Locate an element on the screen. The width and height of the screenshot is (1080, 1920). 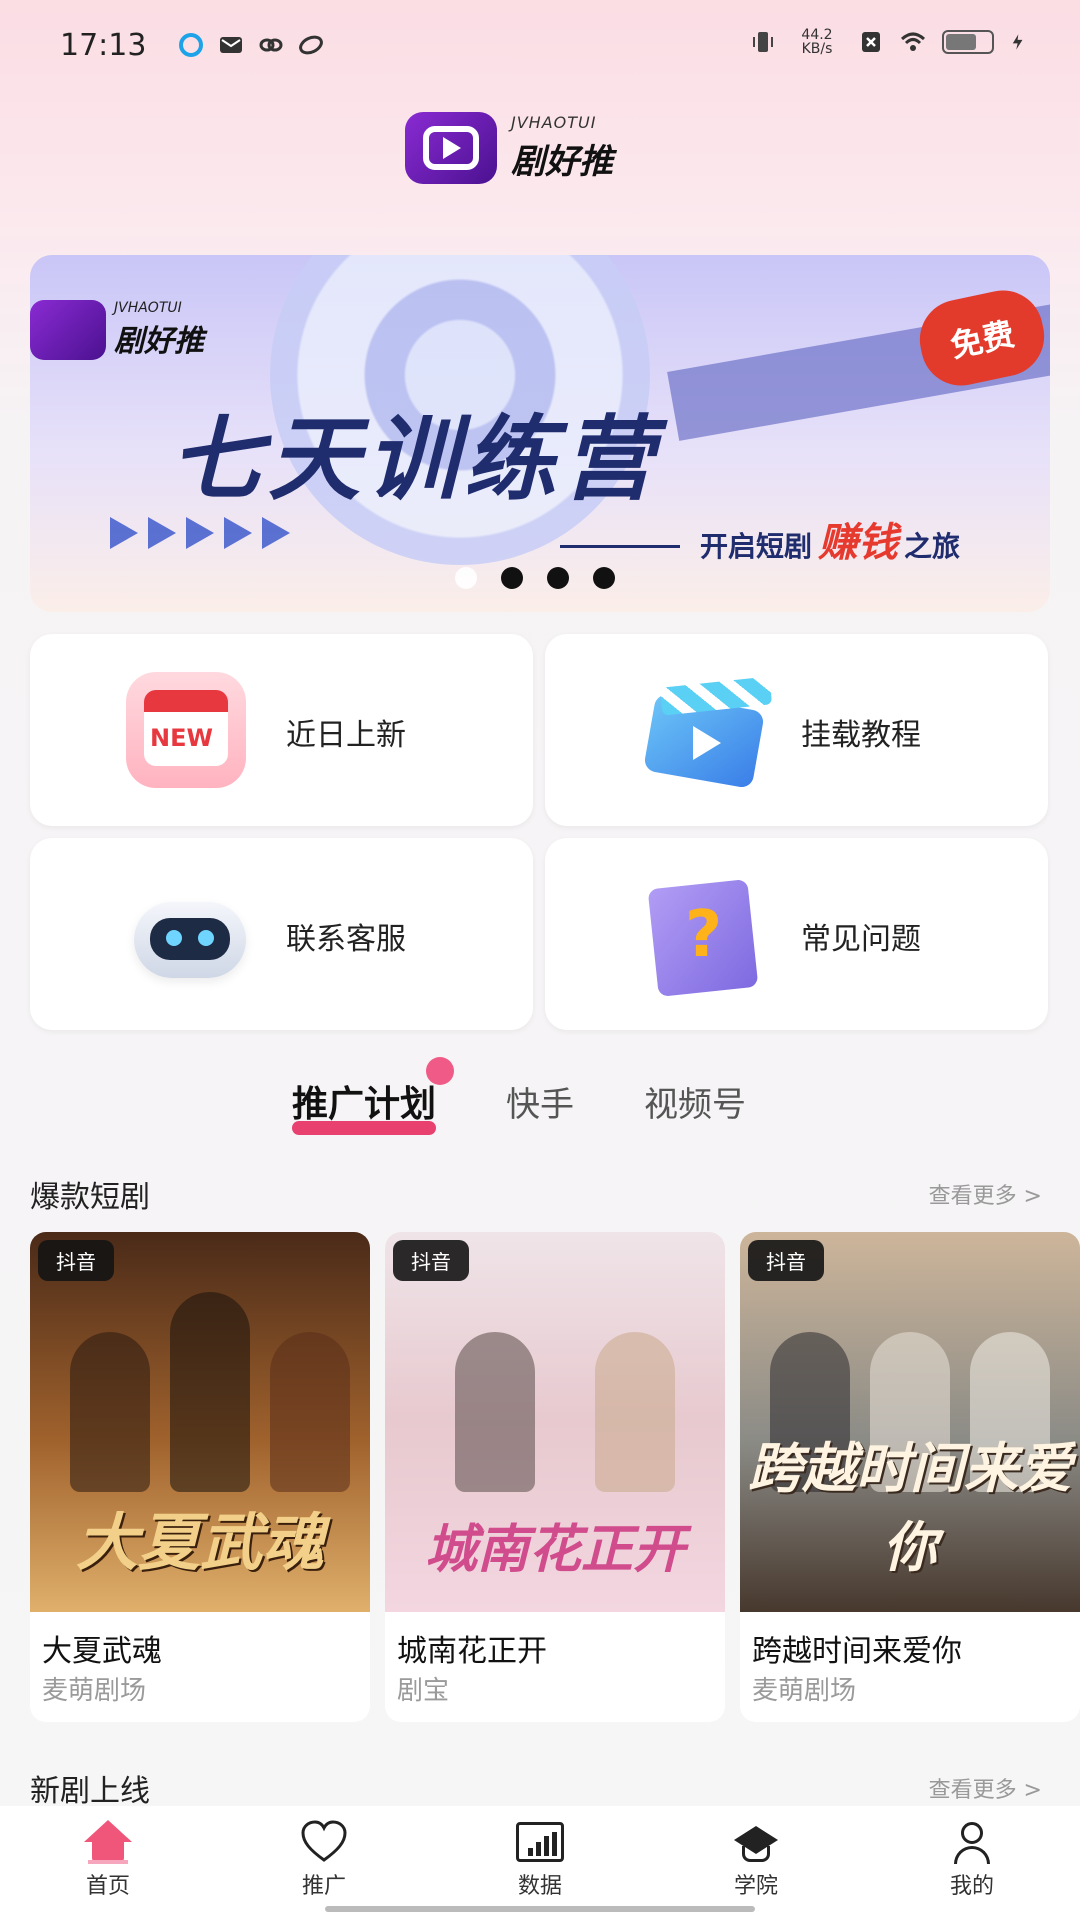
banner-logo-en: JVHAOTUI is located at coordinates (148, 308).